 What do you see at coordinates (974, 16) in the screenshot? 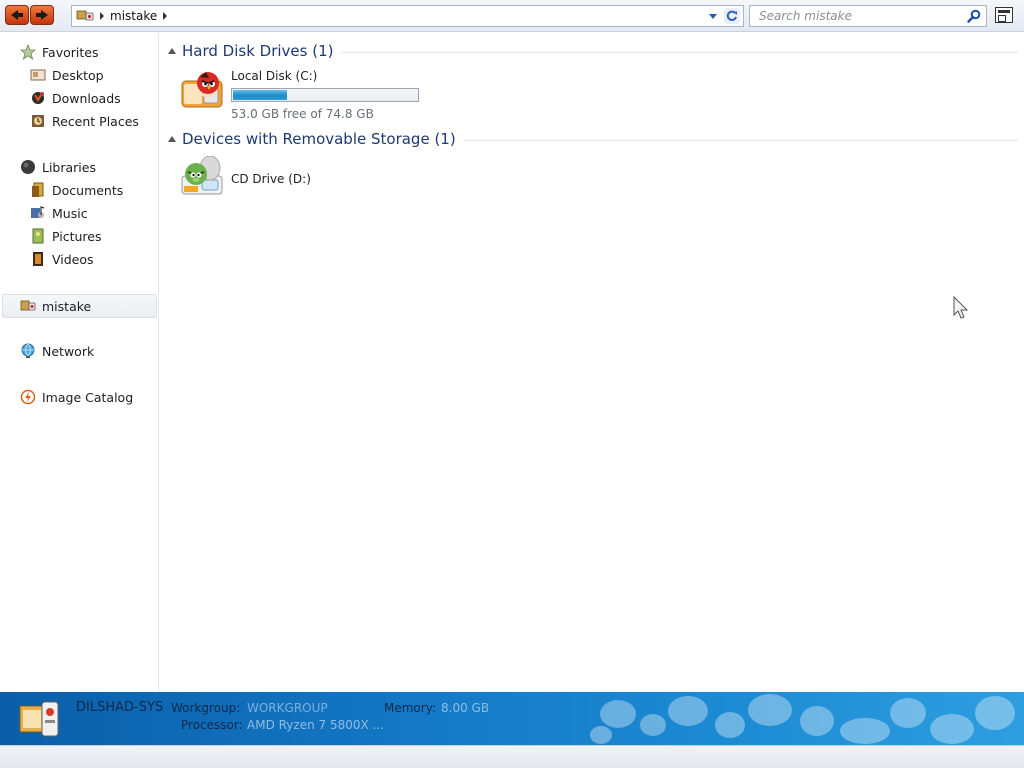
I see `search-icon` at bounding box center [974, 16].